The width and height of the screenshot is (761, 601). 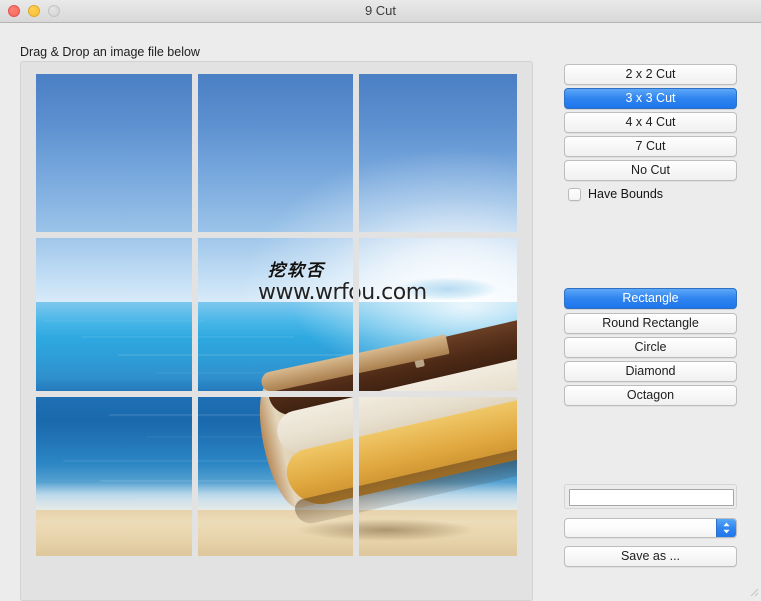 I want to click on shape-option-circle: Circle, so click(x=650, y=347).